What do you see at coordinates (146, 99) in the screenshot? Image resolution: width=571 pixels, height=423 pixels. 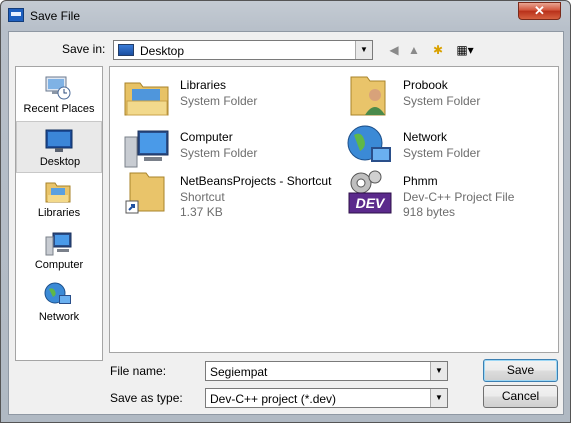 I see `libraries-folder-icon` at bounding box center [146, 99].